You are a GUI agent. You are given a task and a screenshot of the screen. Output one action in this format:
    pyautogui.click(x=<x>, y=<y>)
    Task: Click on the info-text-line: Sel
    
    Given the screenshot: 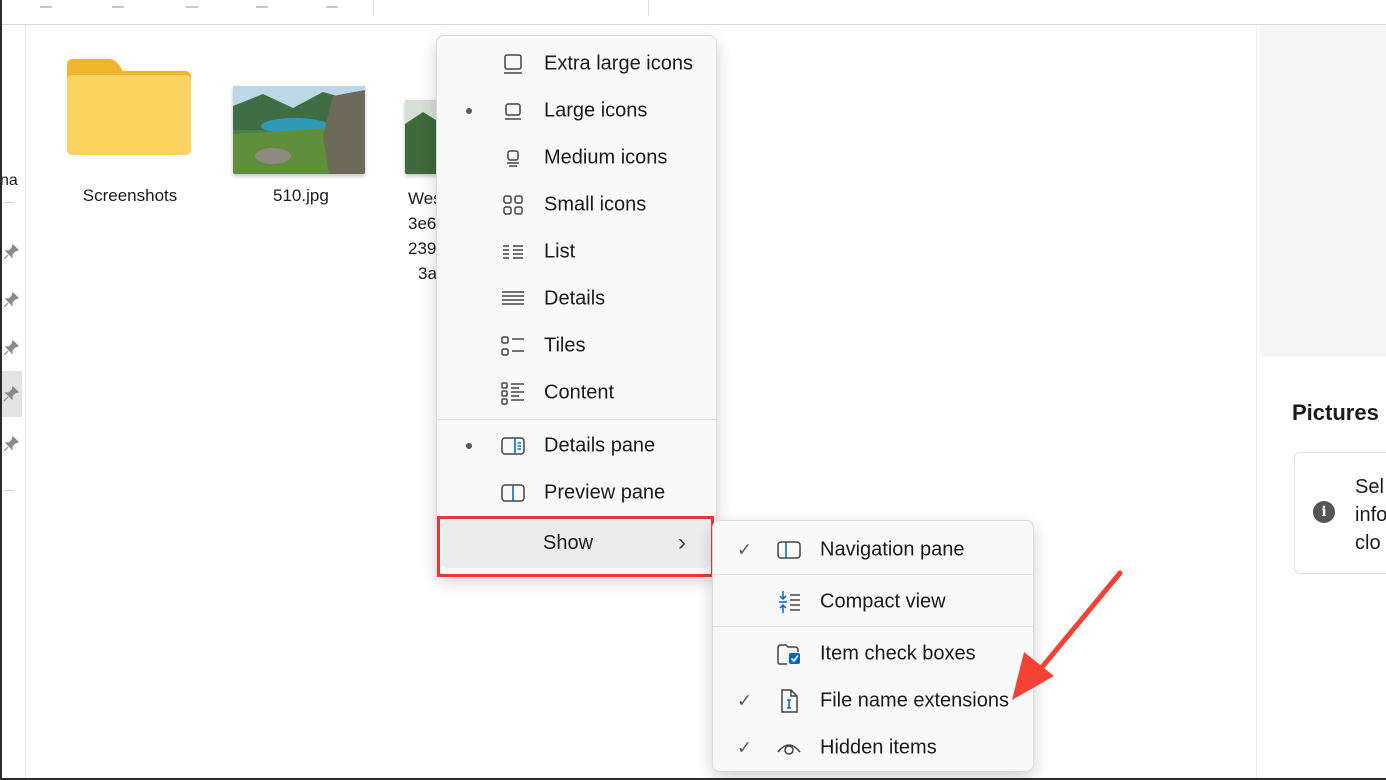 What is the action you would take?
    pyautogui.click(x=1369, y=487)
    